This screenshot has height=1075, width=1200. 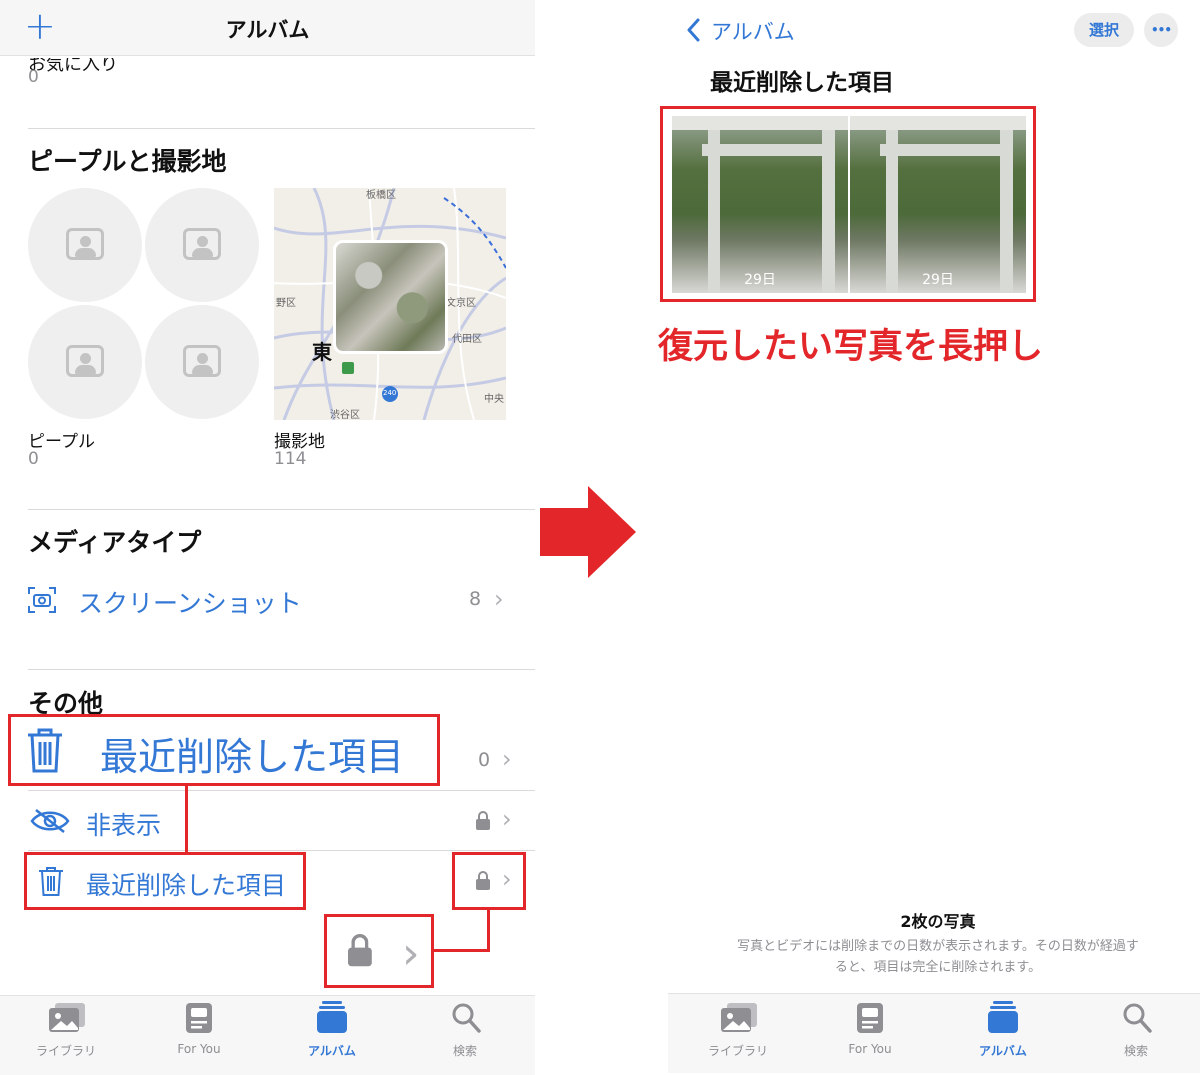 What do you see at coordinates (484, 760) in the screenshot?
I see `recently-deleted-count: 0` at bounding box center [484, 760].